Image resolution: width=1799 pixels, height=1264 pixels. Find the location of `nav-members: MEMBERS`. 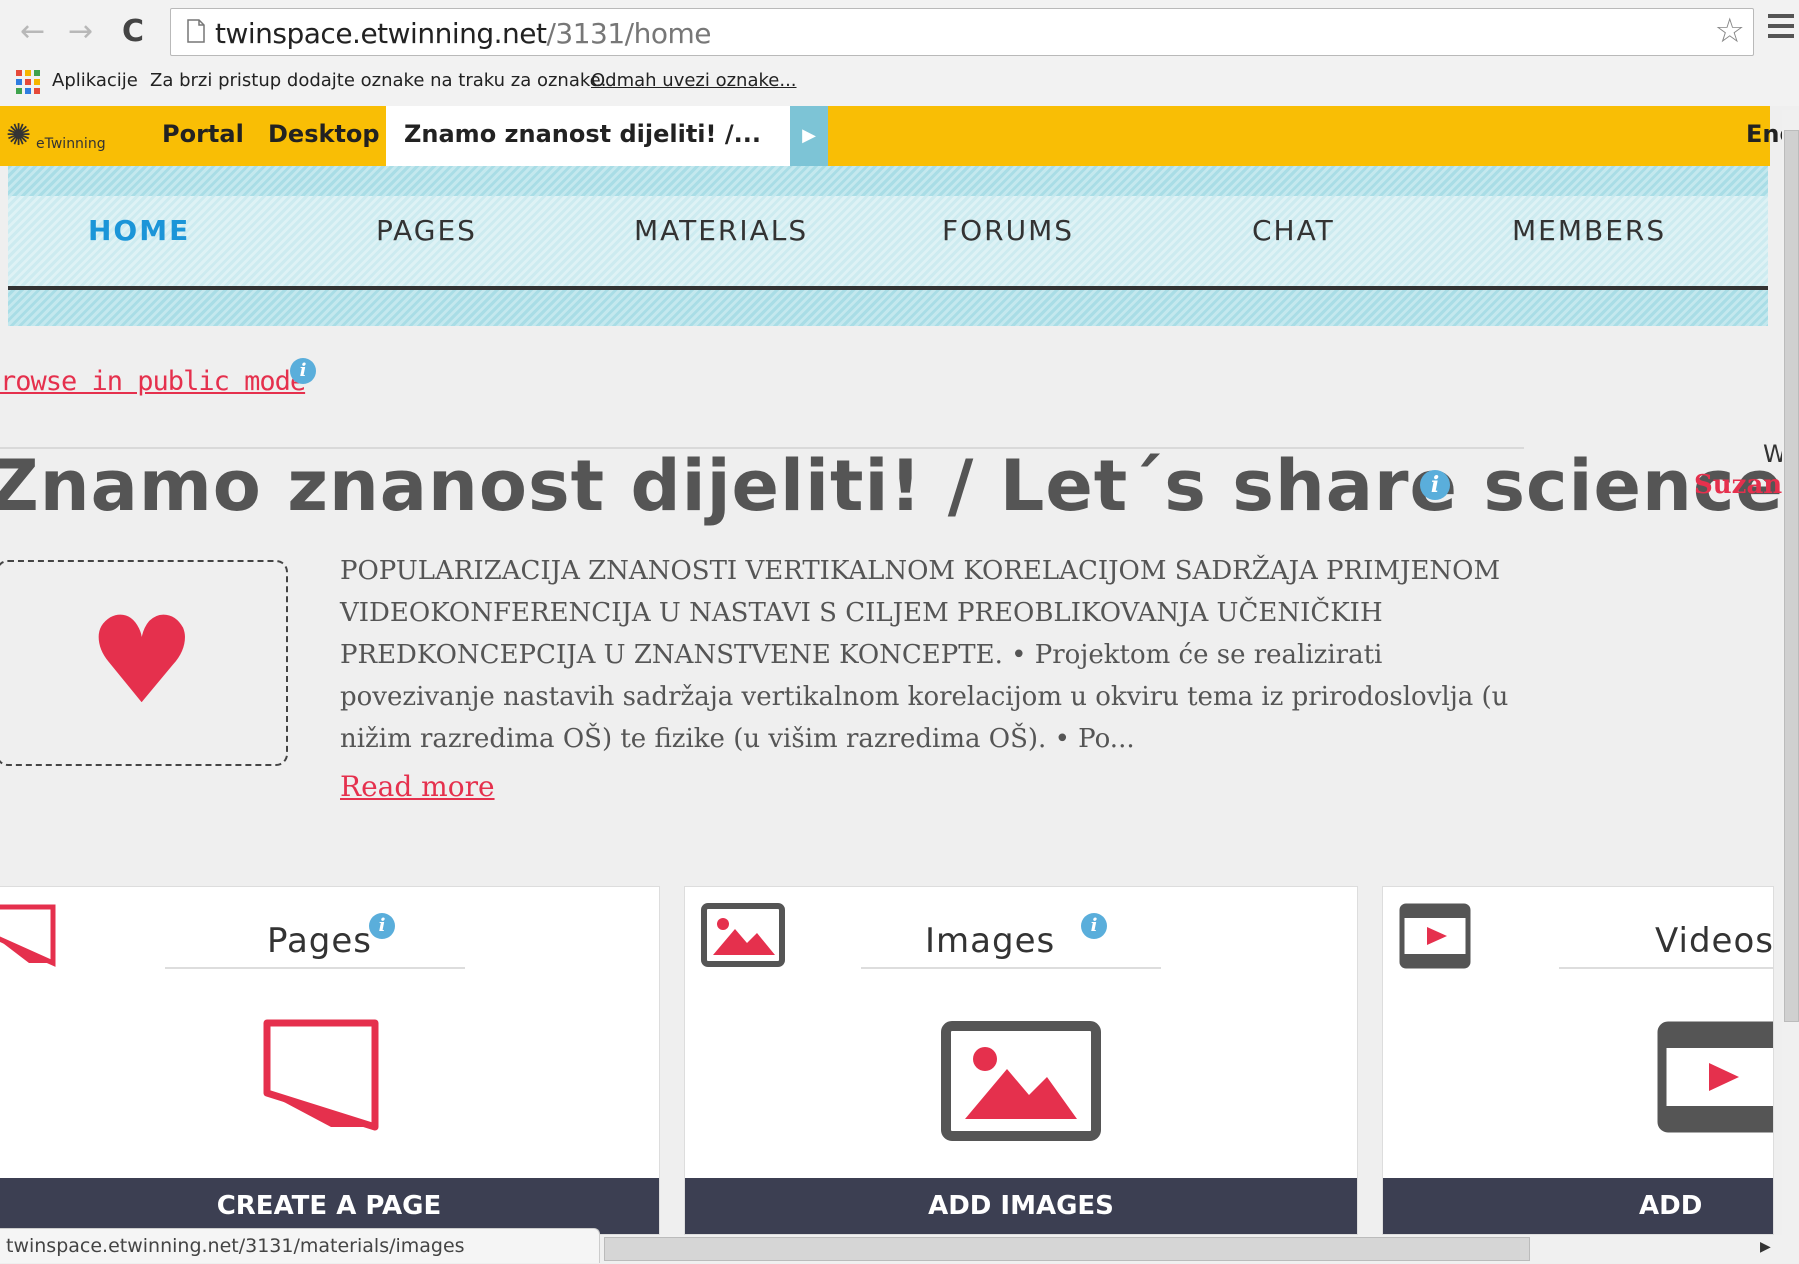

nav-members: MEMBERS is located at coordinates (1589, 230).